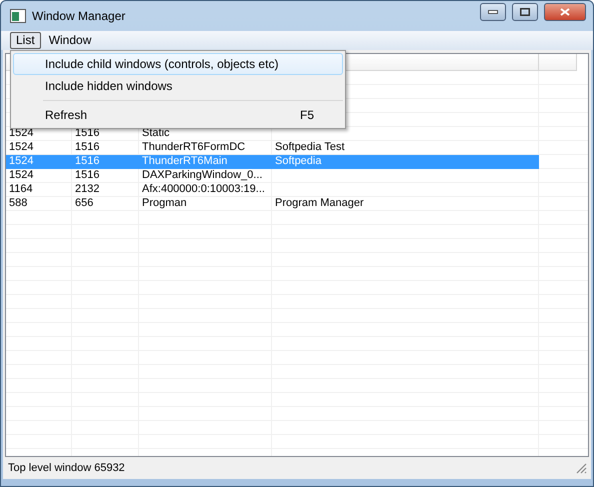  I want to click on table-cell: Program Manager, so click(319, 203).